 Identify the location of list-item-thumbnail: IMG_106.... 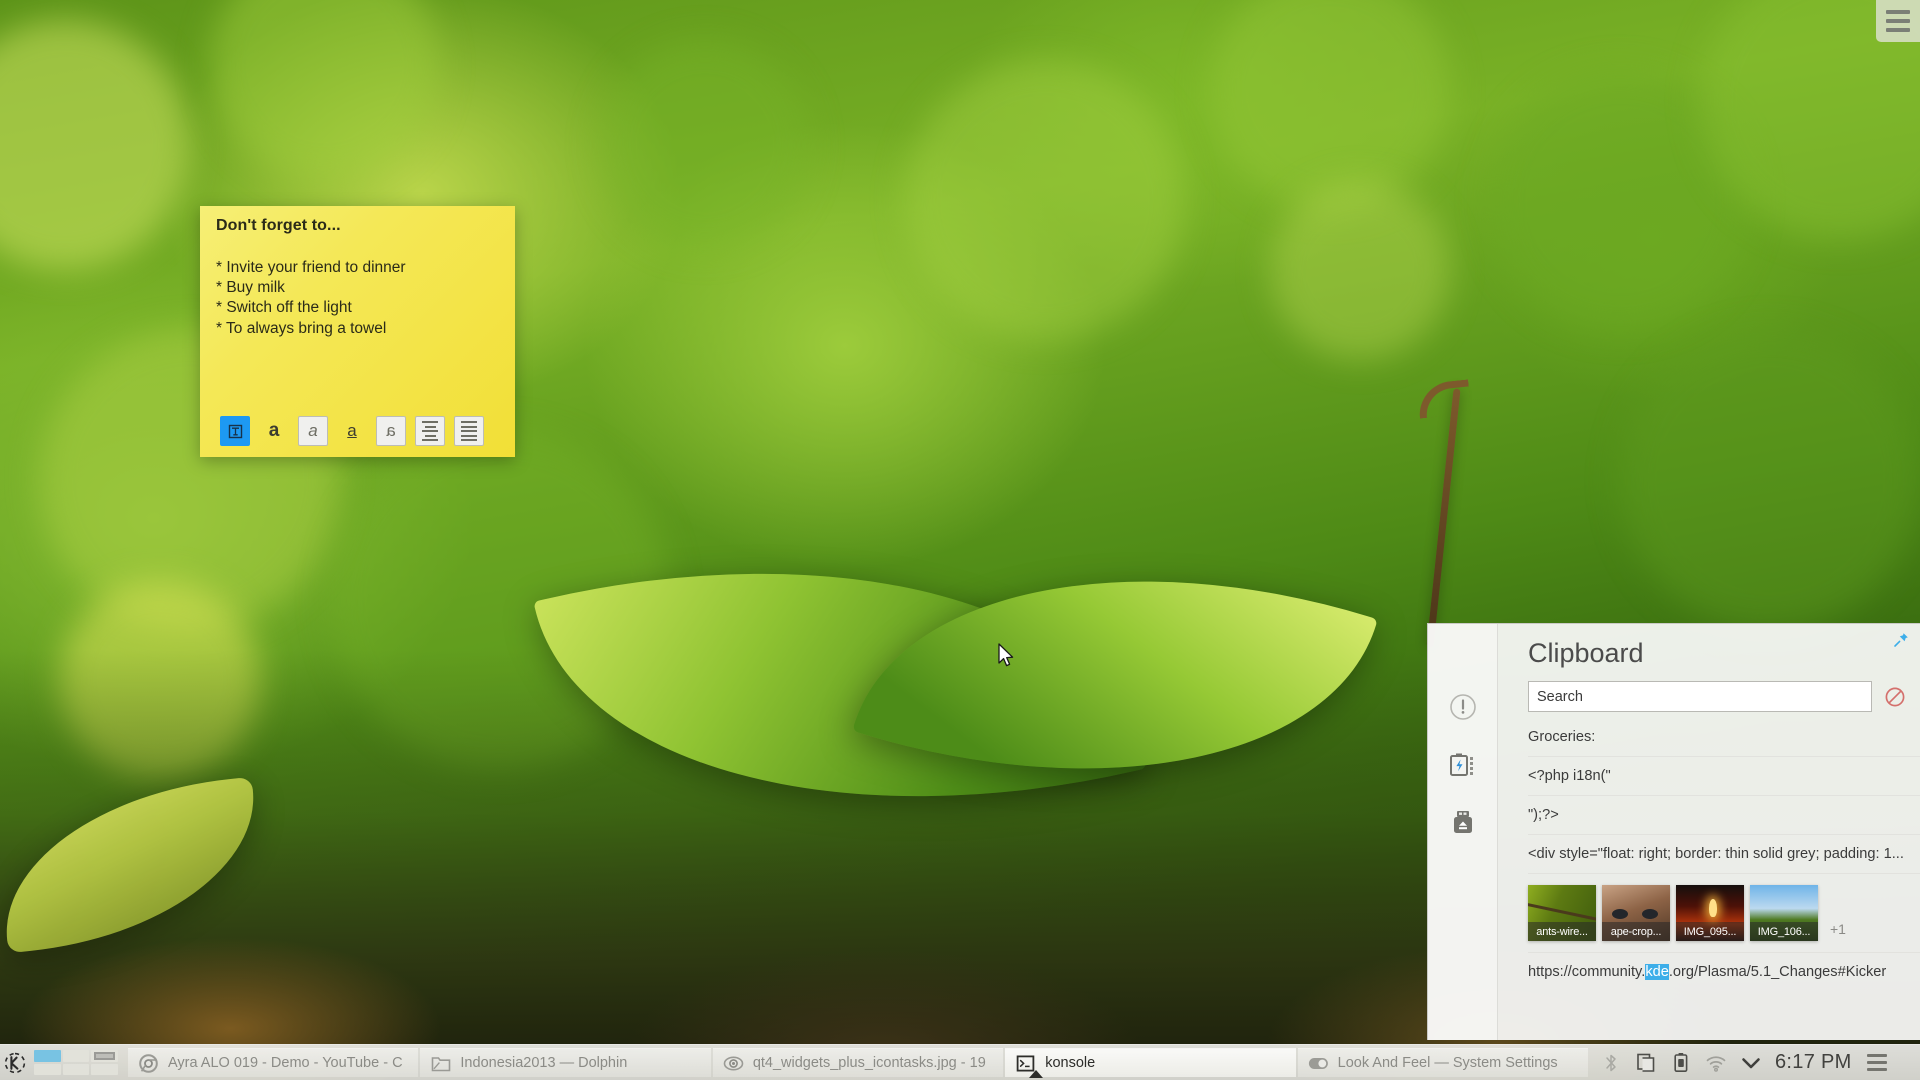
(1784, 913).